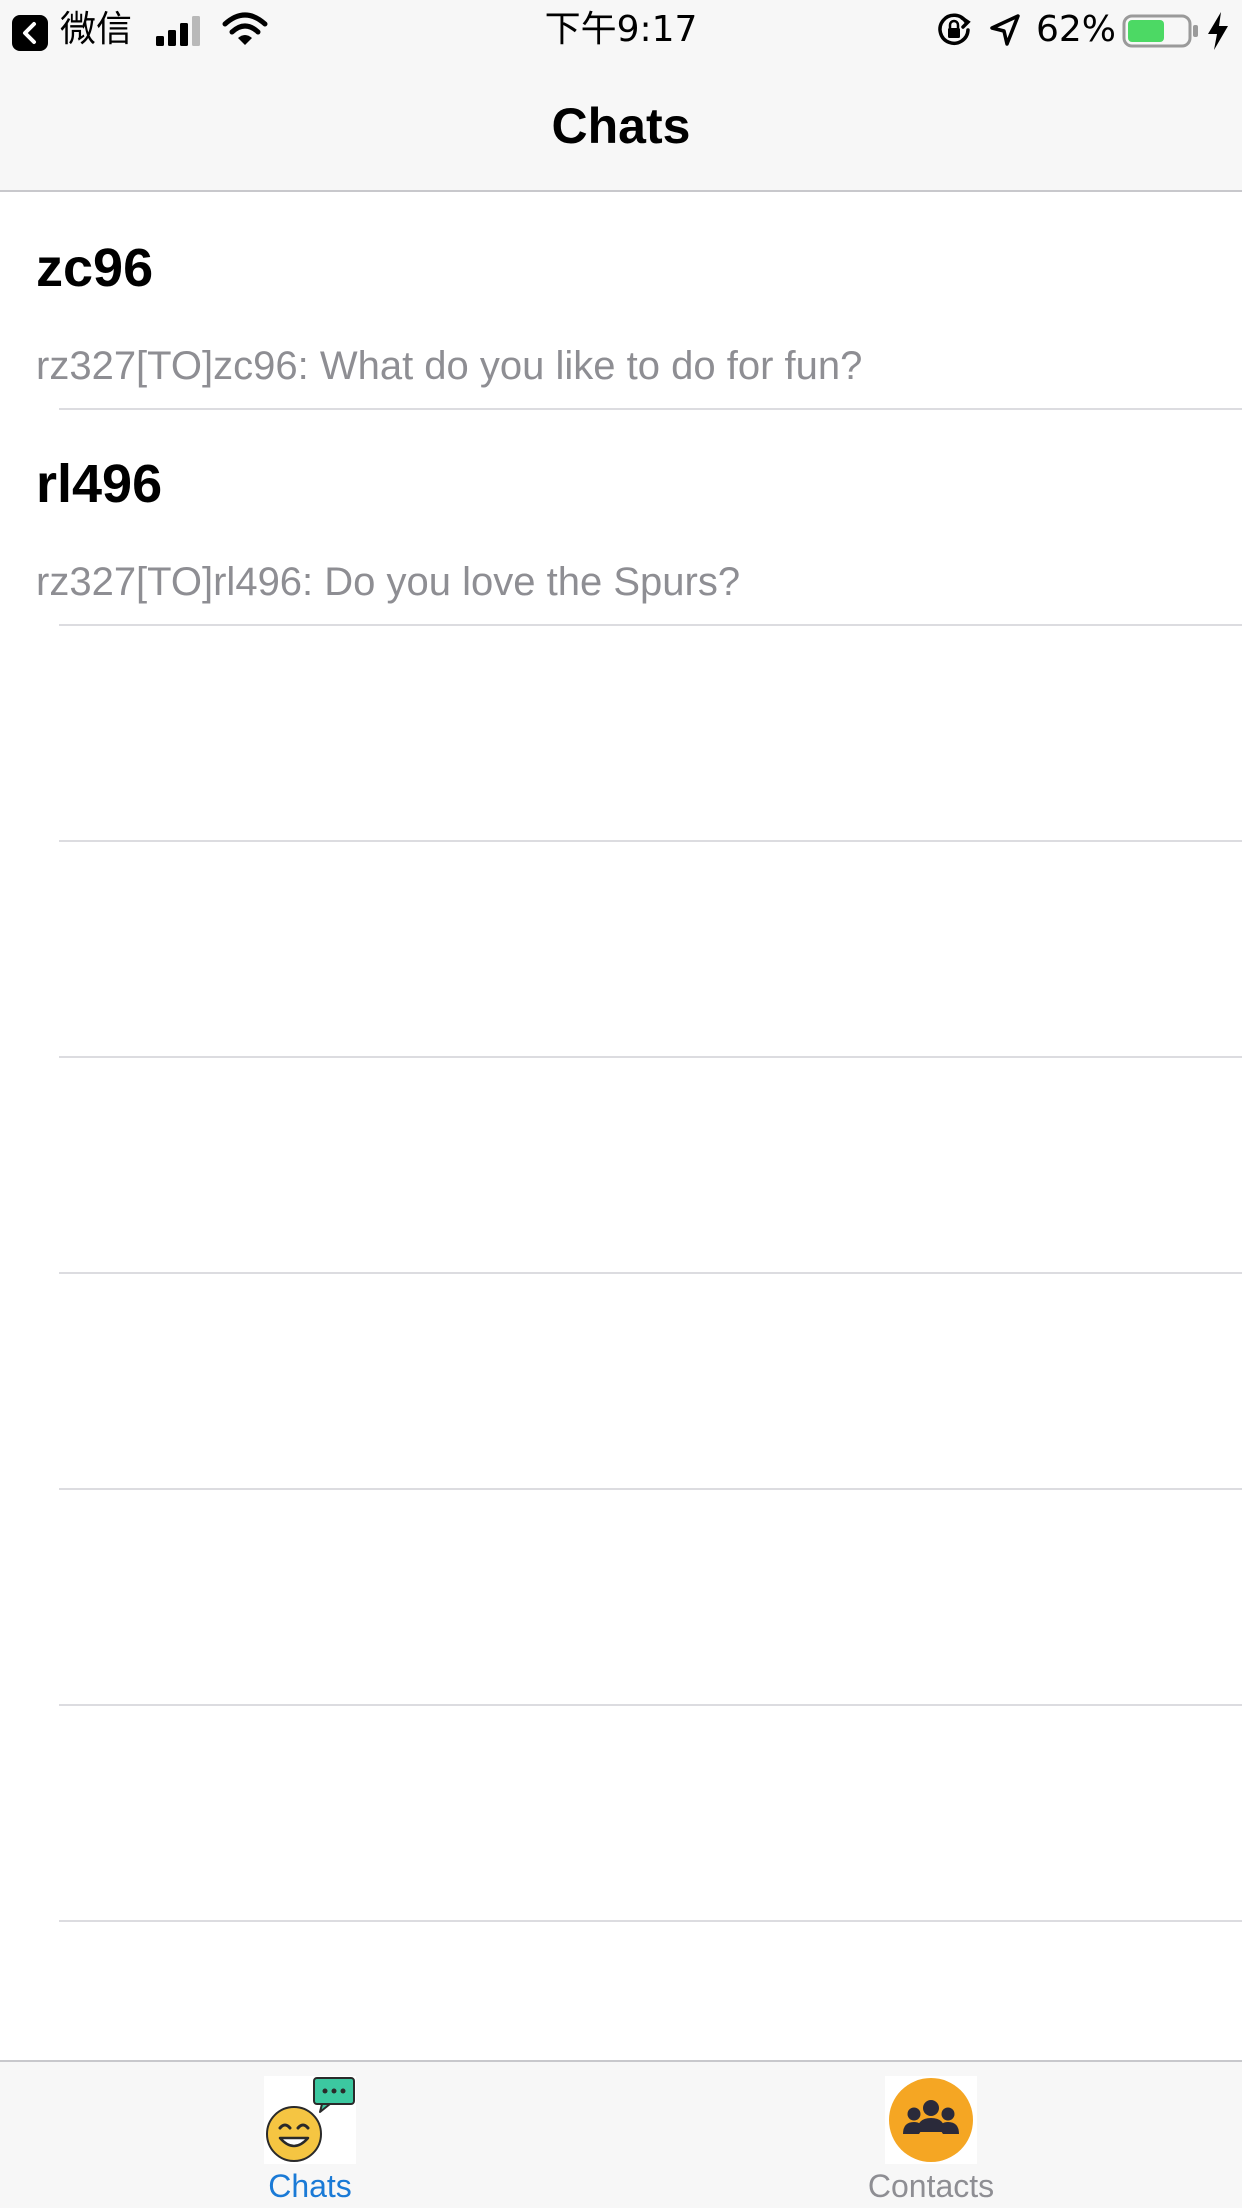 The width and height of the screenshot is (1242, 2208). I want to click on chat-smiley-icon, so click(310, 2120).